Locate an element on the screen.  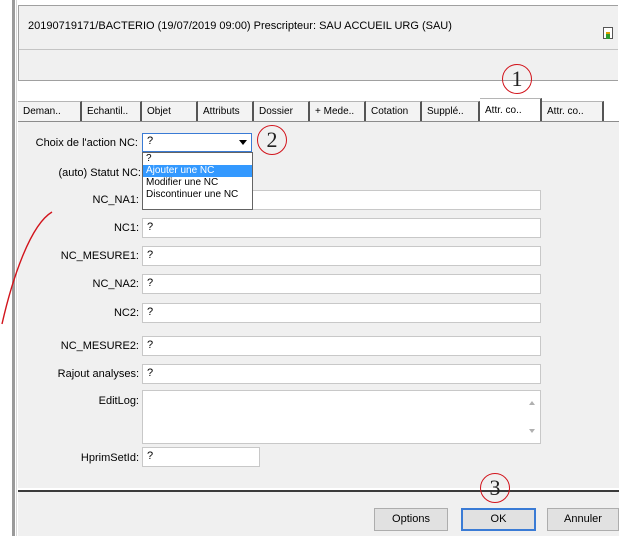
annotation-marker-3: 3 is located at coordinates (495, 488).